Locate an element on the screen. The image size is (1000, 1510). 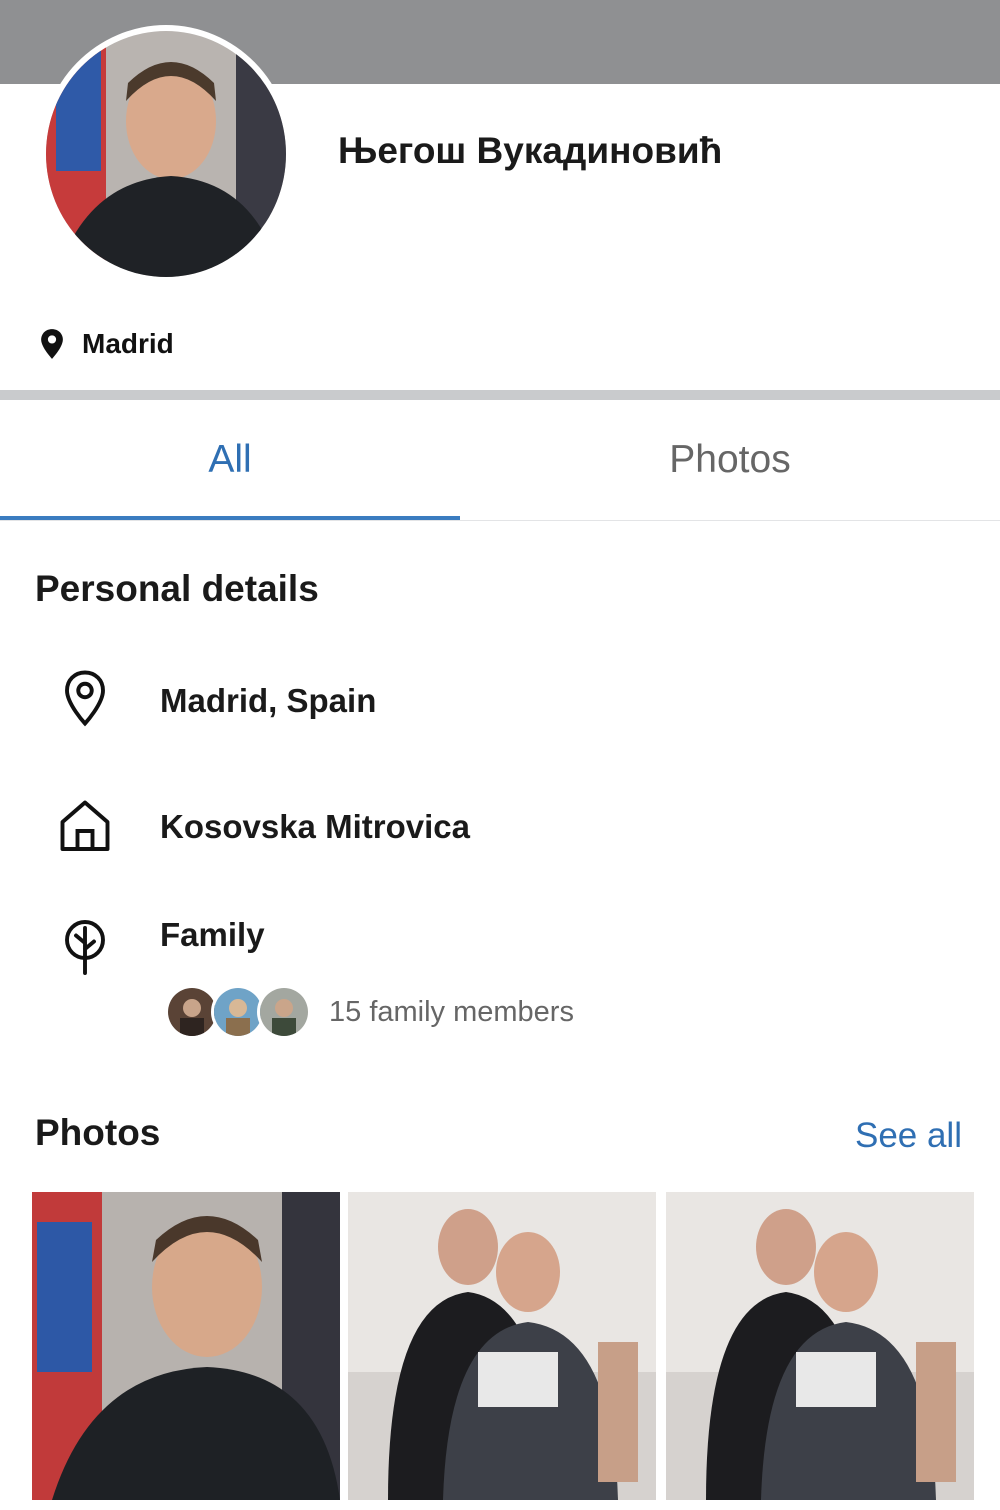
location-summary-text: Madrid is located at coordinates (128, 343).